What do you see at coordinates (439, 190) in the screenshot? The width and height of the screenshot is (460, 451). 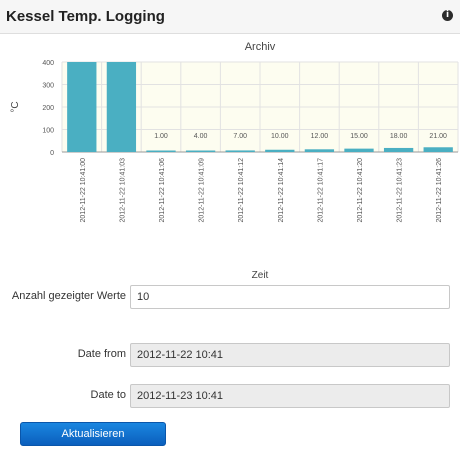 I see `x-tick-label: 2012-11-22 10:41:26` at bounding box center [439, 190].